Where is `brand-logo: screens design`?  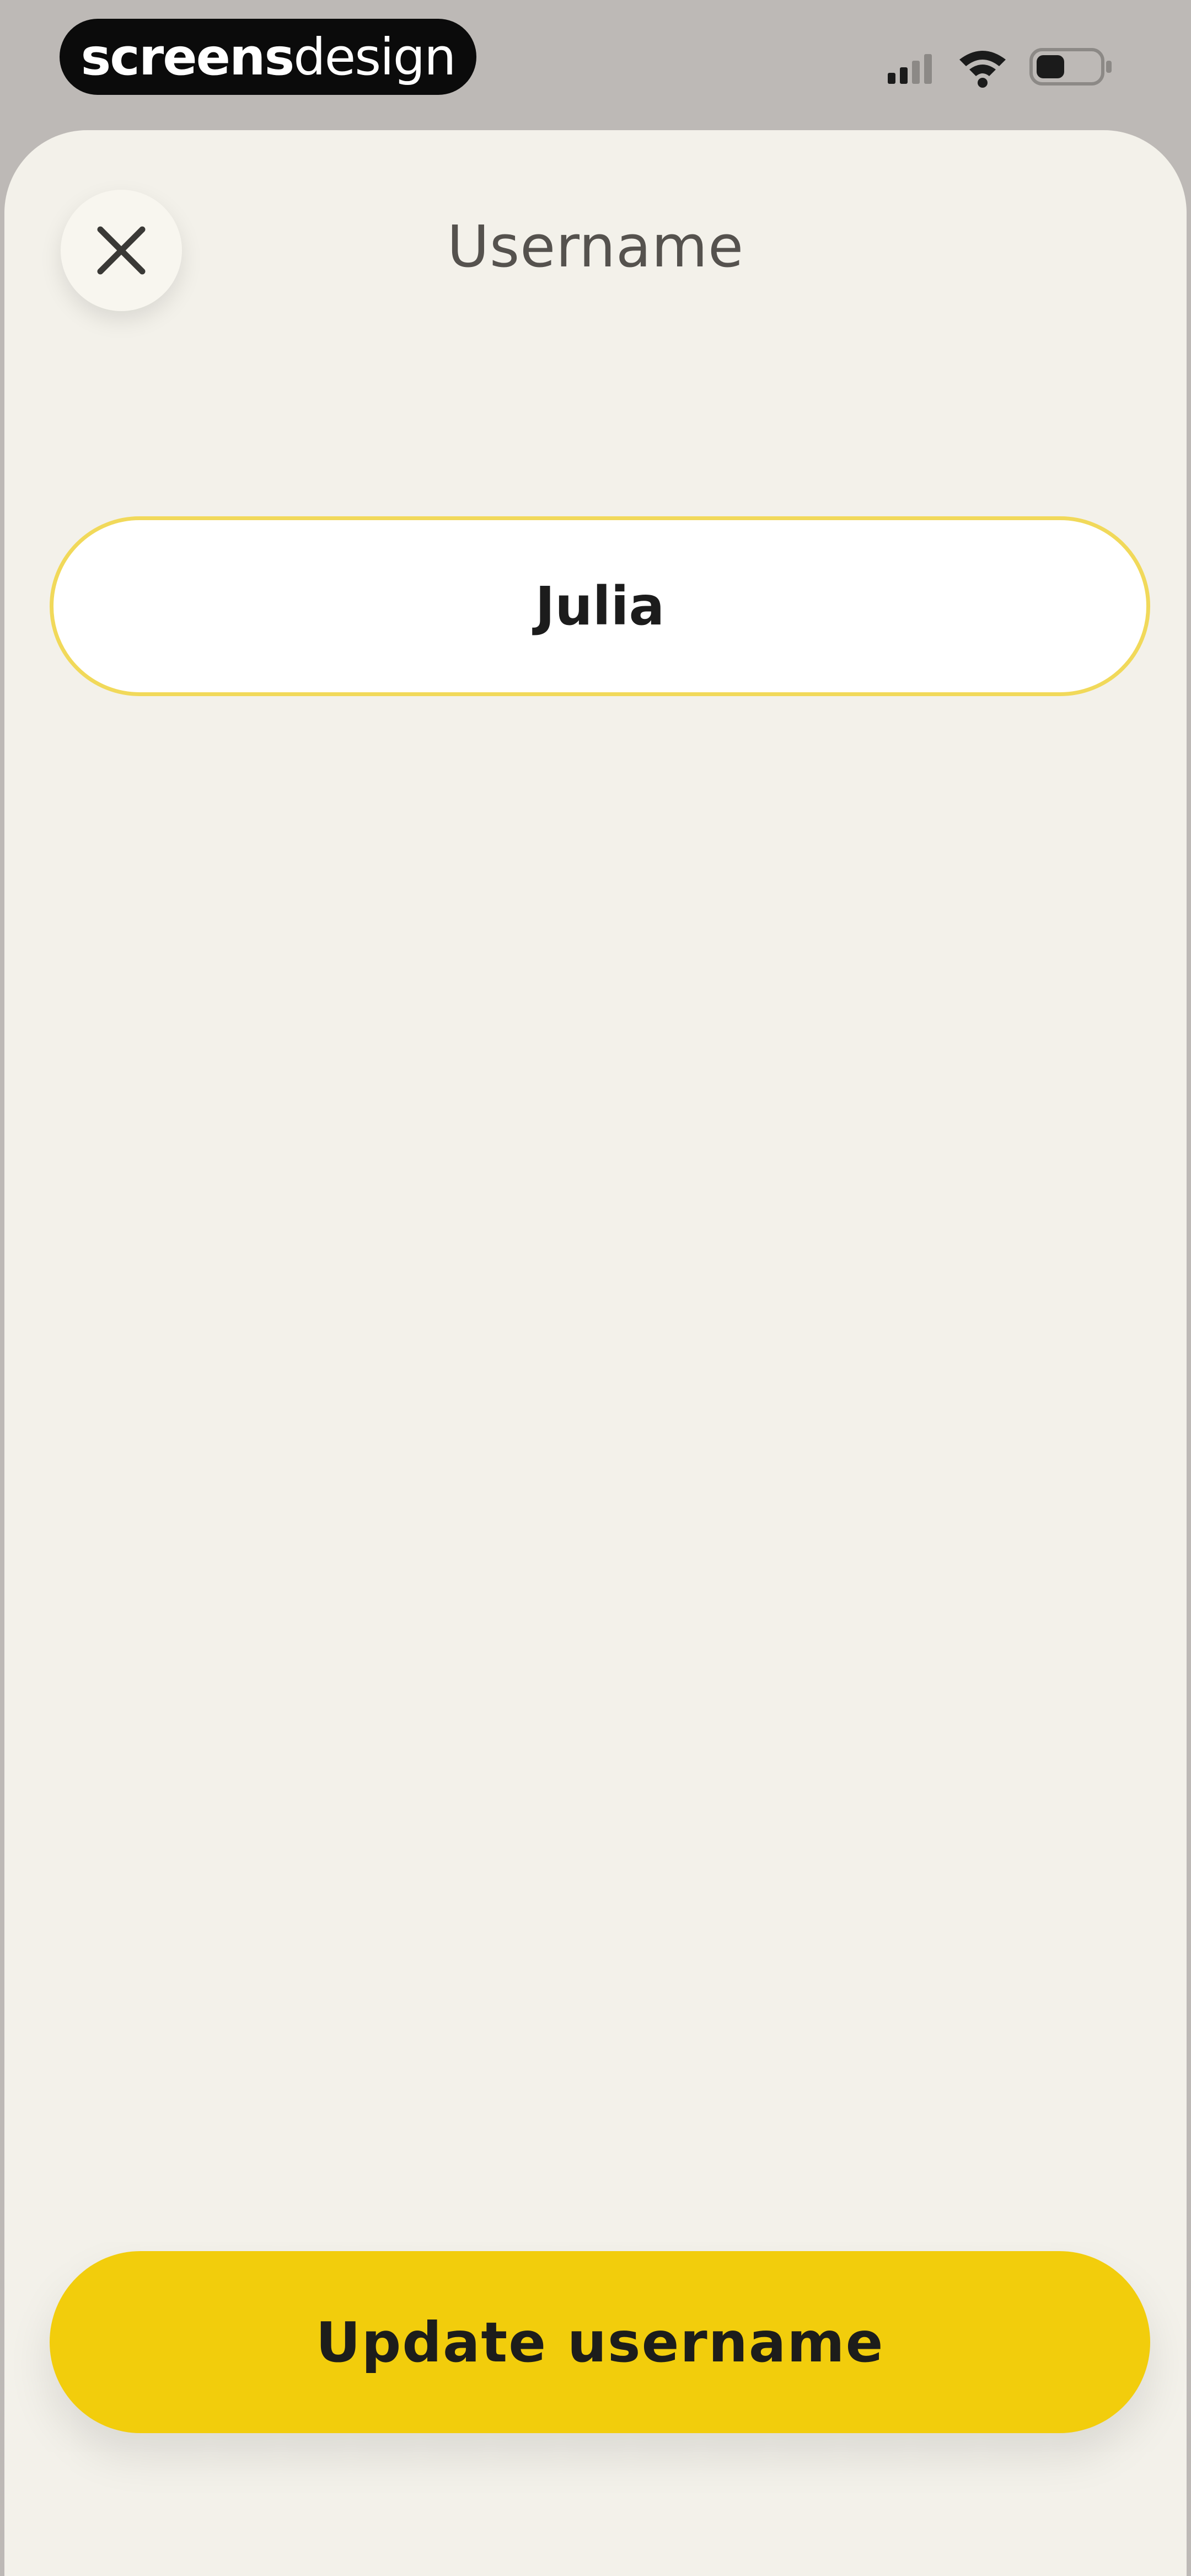
brand-logo: screens design is located at coordinates (268, 57).